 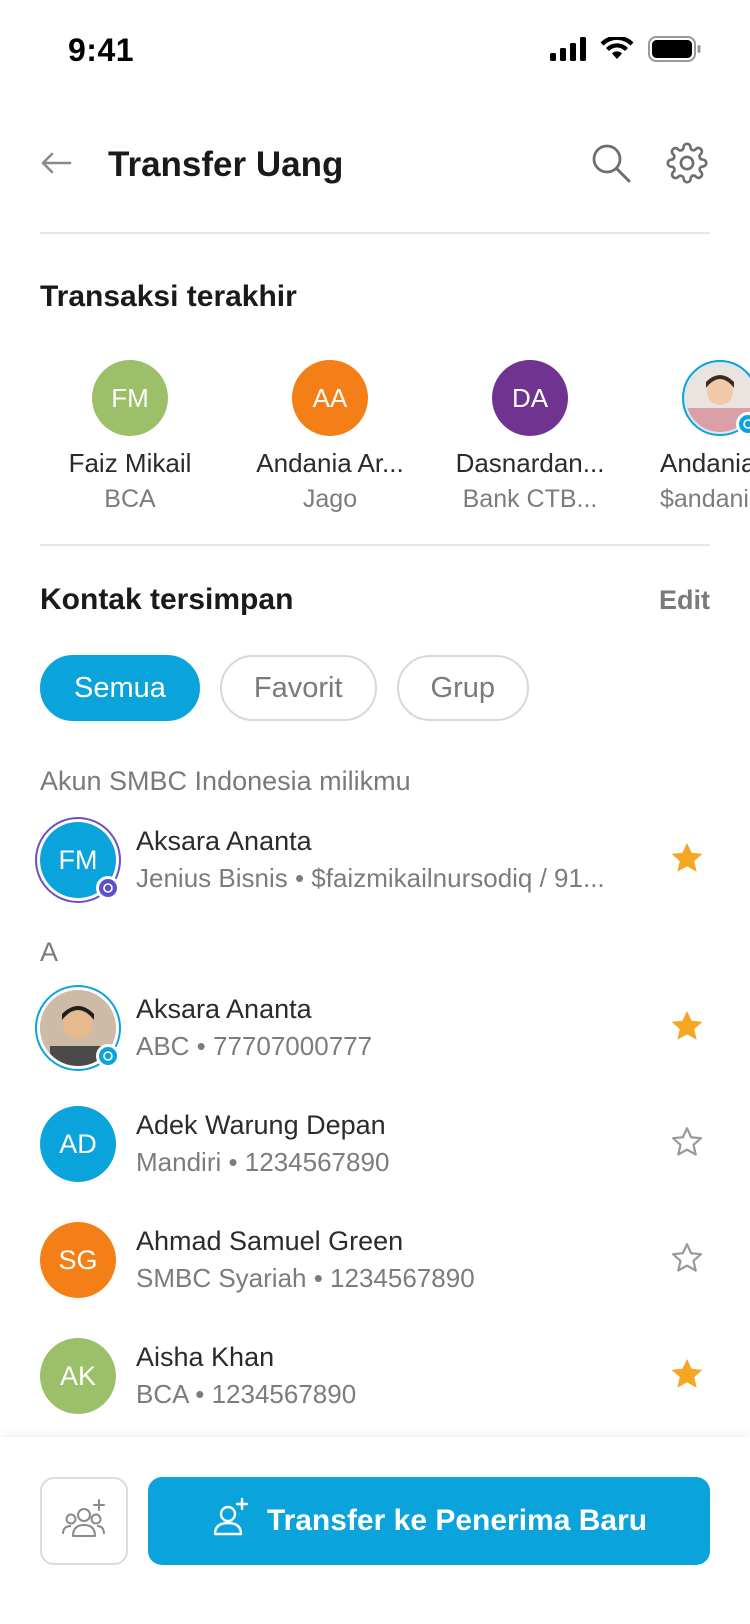 What do you see at coordinates (130, 499) in the screenshot?
I see `recent-item-bank: BCA` at bounding box center [130, 499].